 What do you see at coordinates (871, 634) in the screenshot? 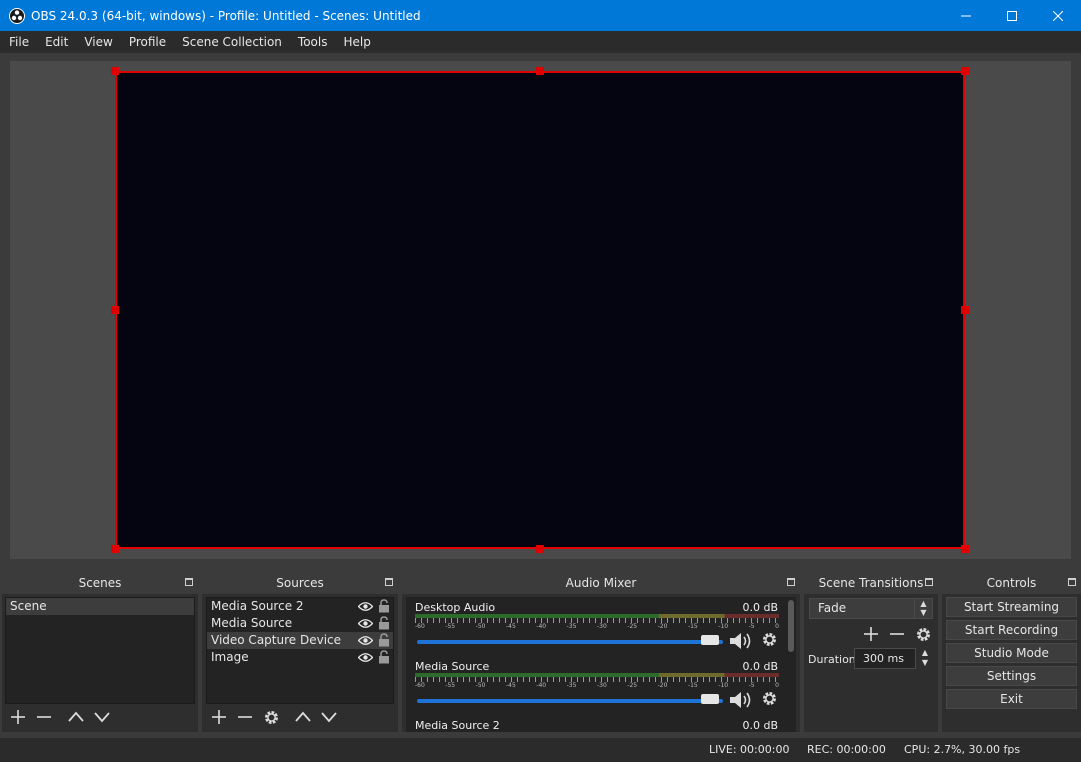
I see `add-transition-button` at bounding box center [871, 634].